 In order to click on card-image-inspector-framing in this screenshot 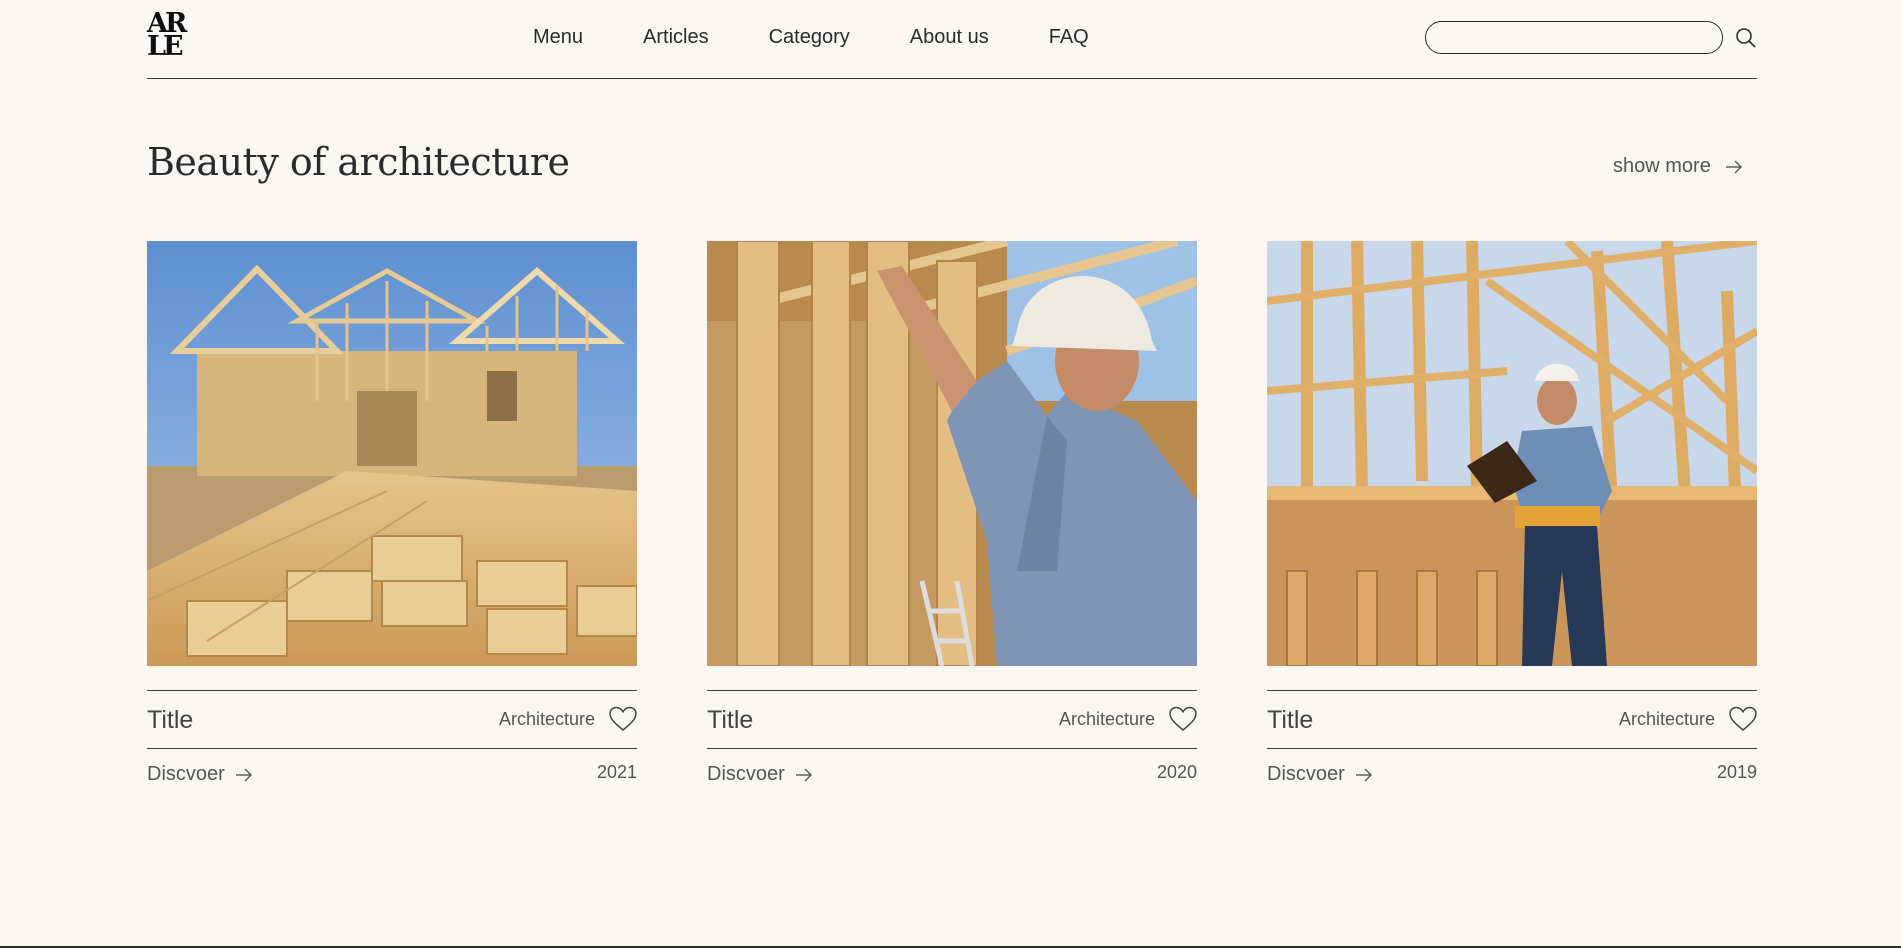, I will do `click(1512, 453)`.